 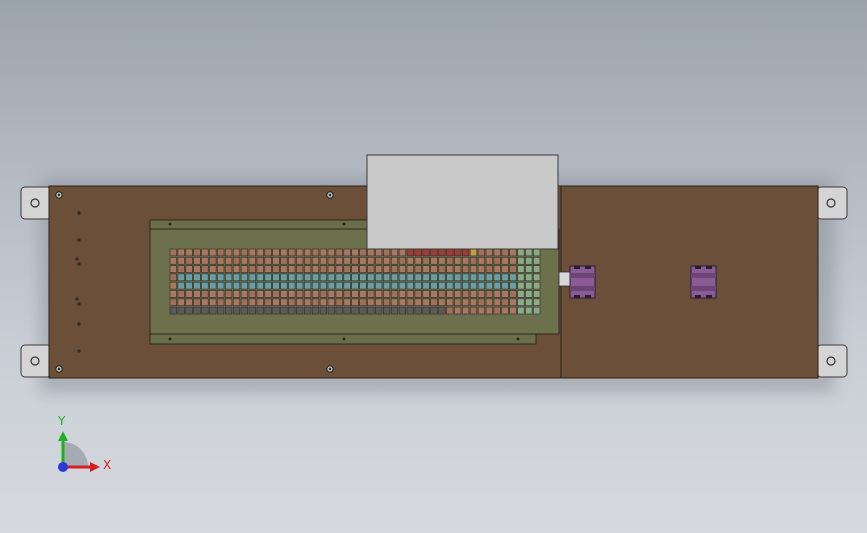 I want to click on x-axis-arrow, so click(x=95, y=467).